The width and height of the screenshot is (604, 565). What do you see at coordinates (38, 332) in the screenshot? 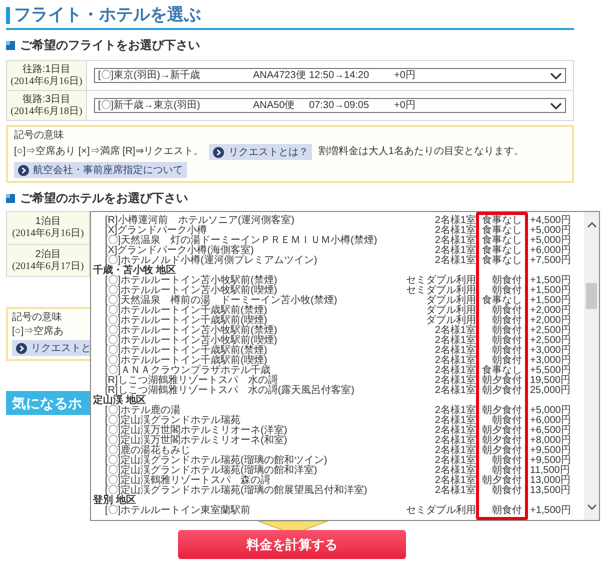
I see `legend-text: [○]⇒空席あ` at bounding box center [38, 332].